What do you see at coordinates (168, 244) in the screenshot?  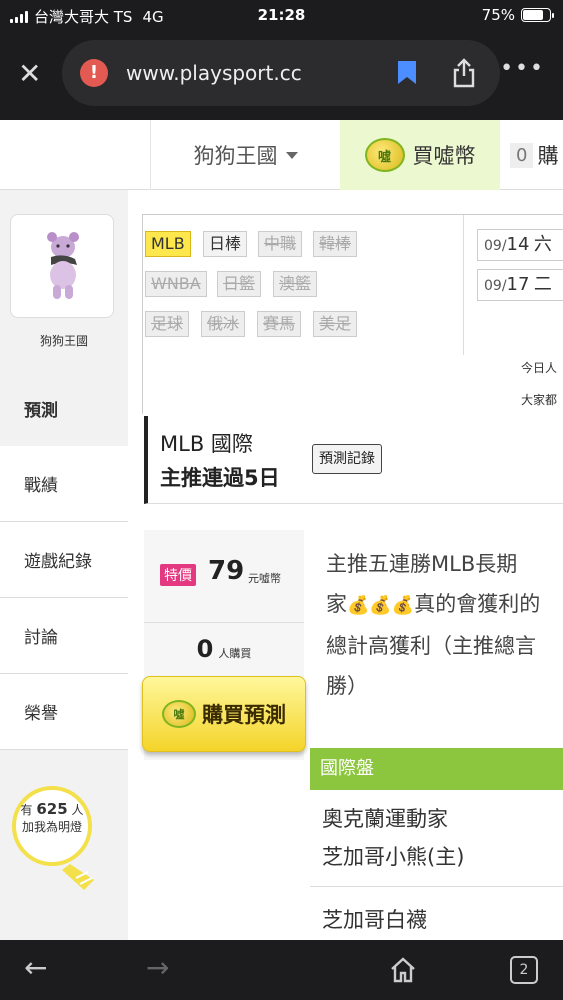 I see `league-tag: MLB` at bounding box center [168, 244].